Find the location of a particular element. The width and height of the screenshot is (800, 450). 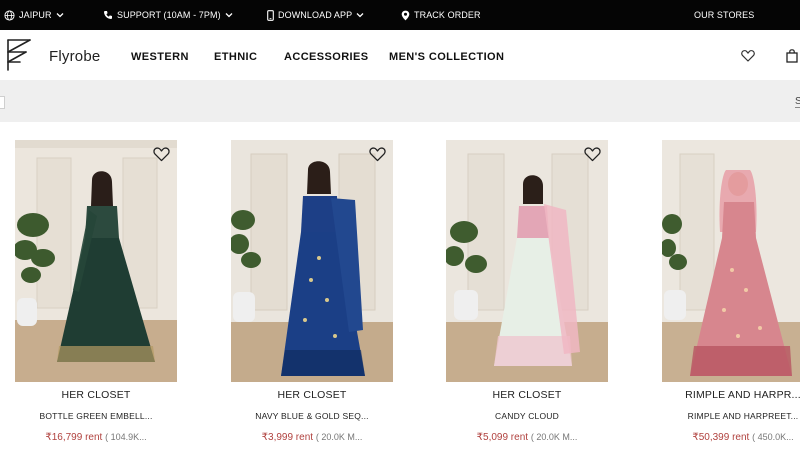

rent-price: ₹5,099 rent is located at coordinates (502, 437).